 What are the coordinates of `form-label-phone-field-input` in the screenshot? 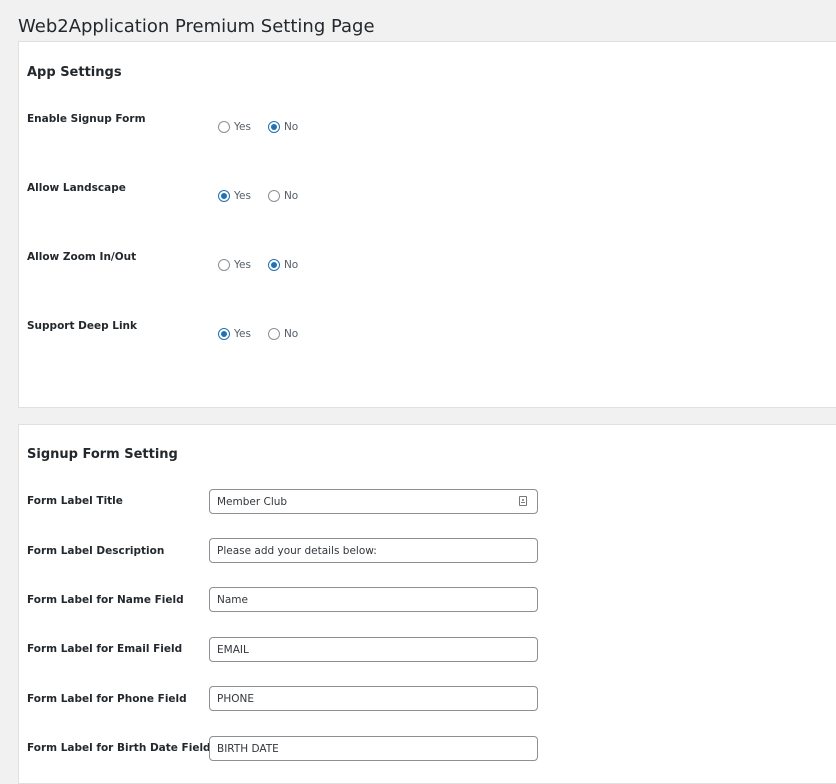 It's located at (373, 698).